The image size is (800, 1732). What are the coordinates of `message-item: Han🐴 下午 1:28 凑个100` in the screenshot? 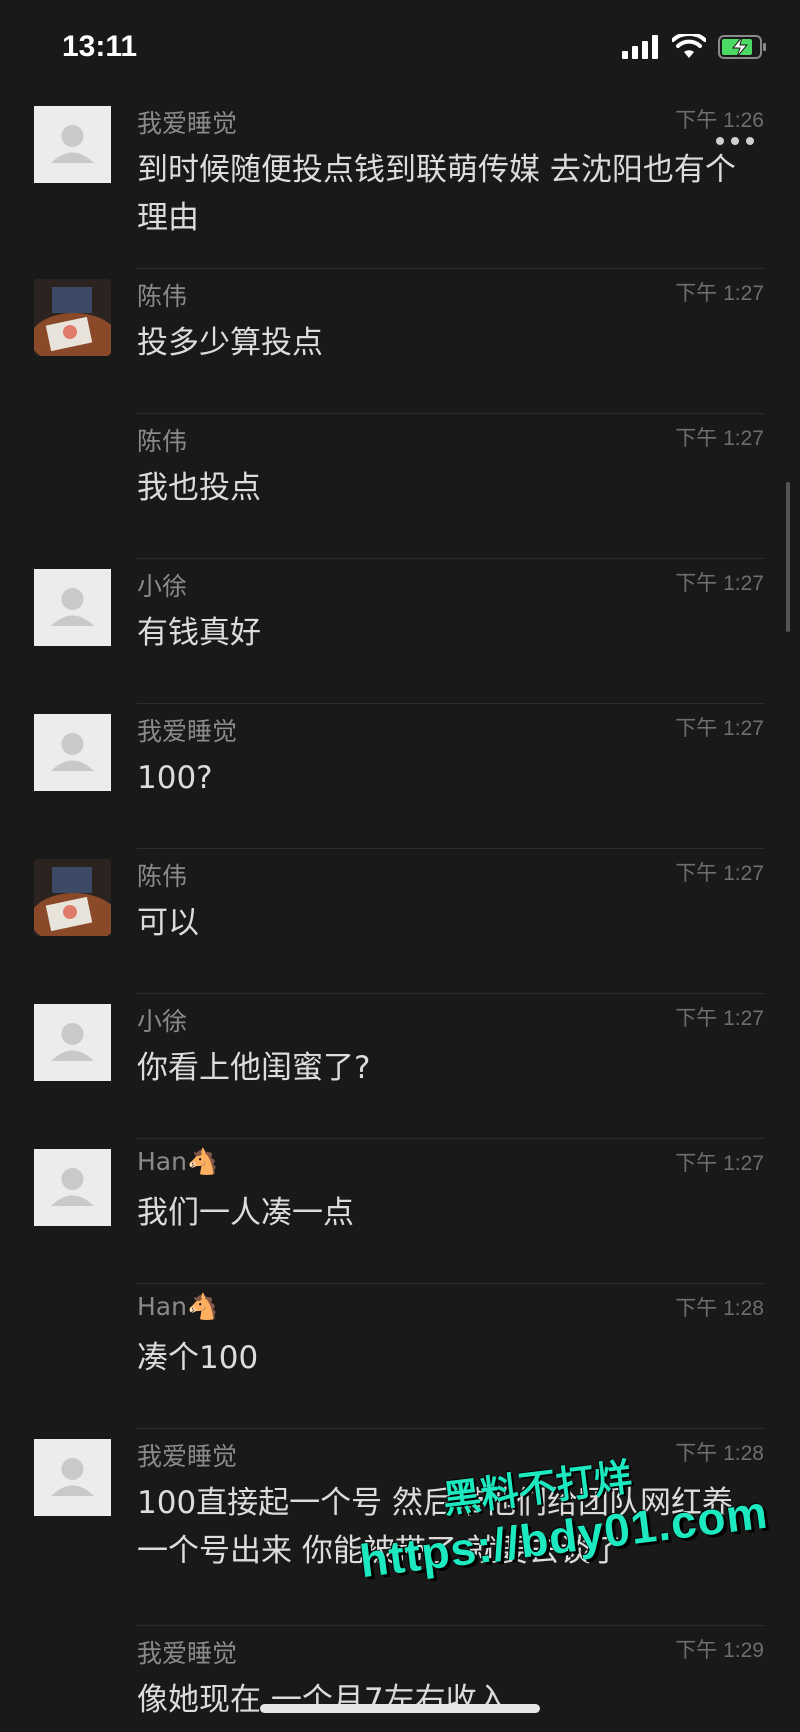 It's located at (400, 1356).